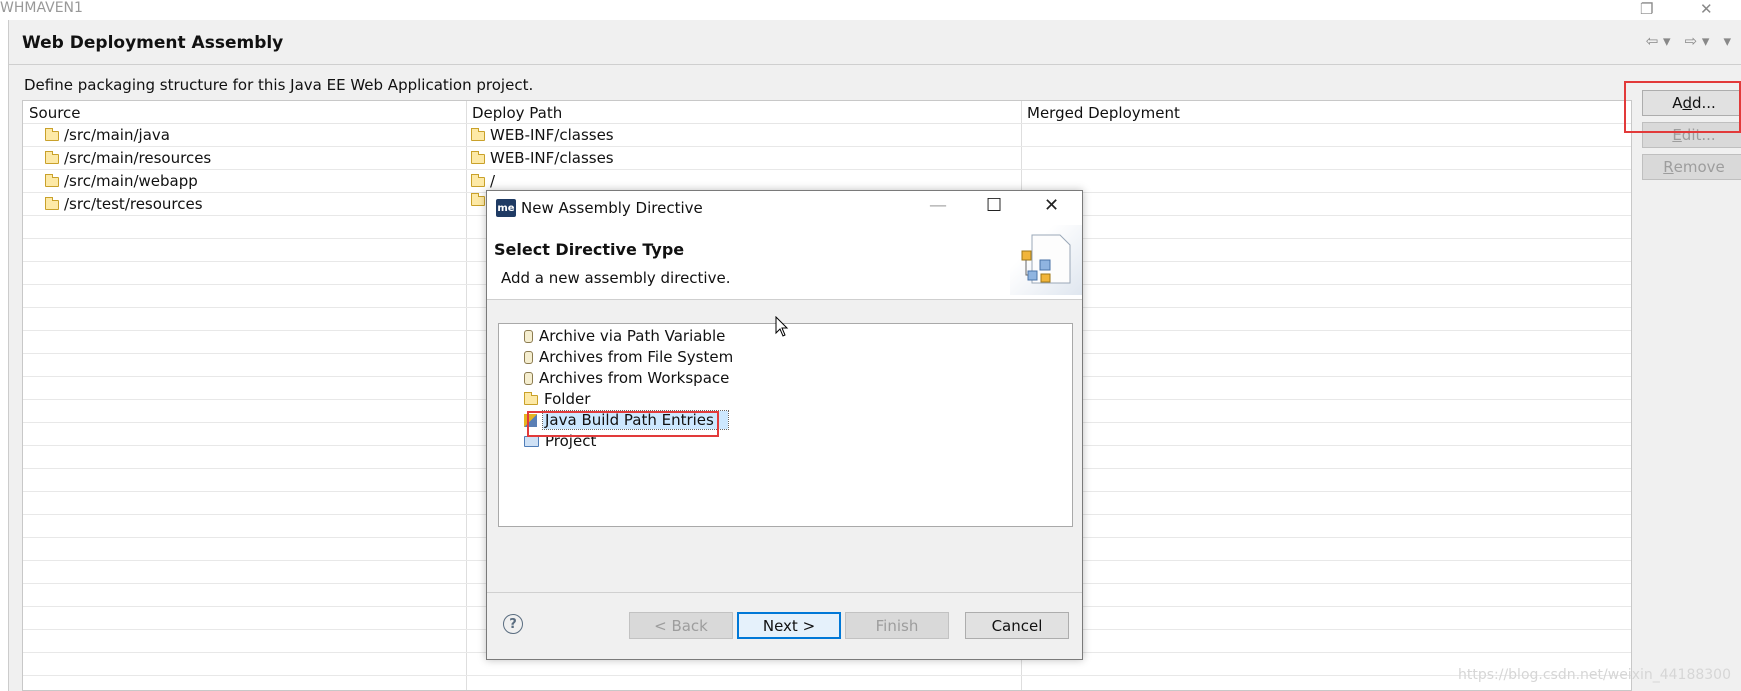 This screenshot has width=1741, height=691. Describe the element at coordinates (1103, 113) in the screenshot. I see `column-header-merged-deployment: Merged Deployment` at that location.